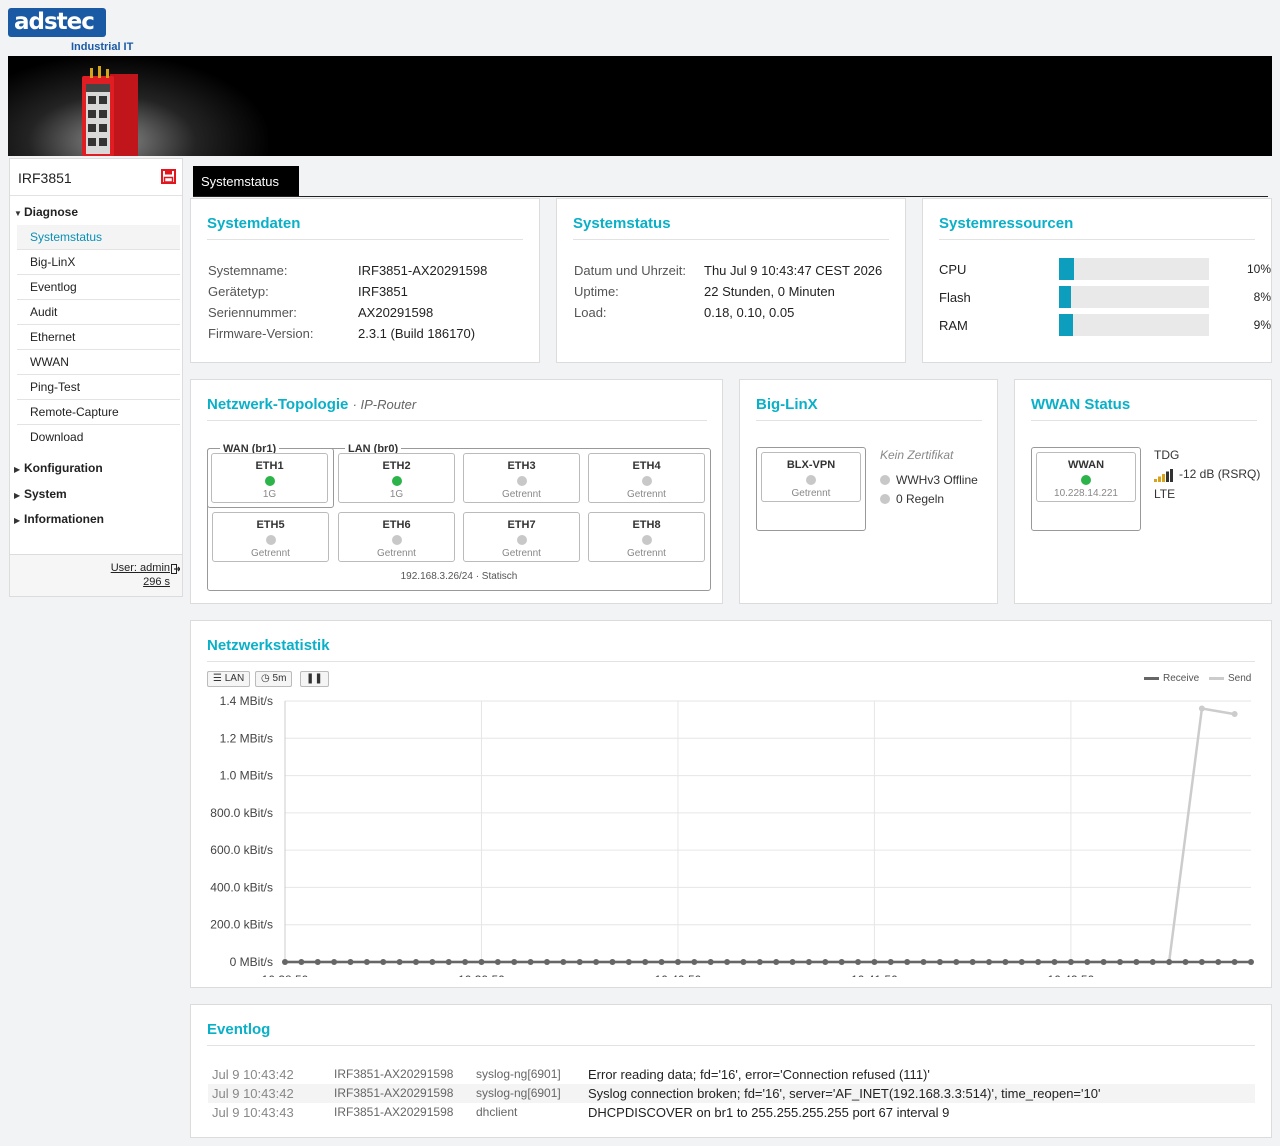 The image size is (1280, 1146). Describe the element at coordinates (1071, 975) in the screenshot. I see `x-tick-label: 10:42:50` at that location.